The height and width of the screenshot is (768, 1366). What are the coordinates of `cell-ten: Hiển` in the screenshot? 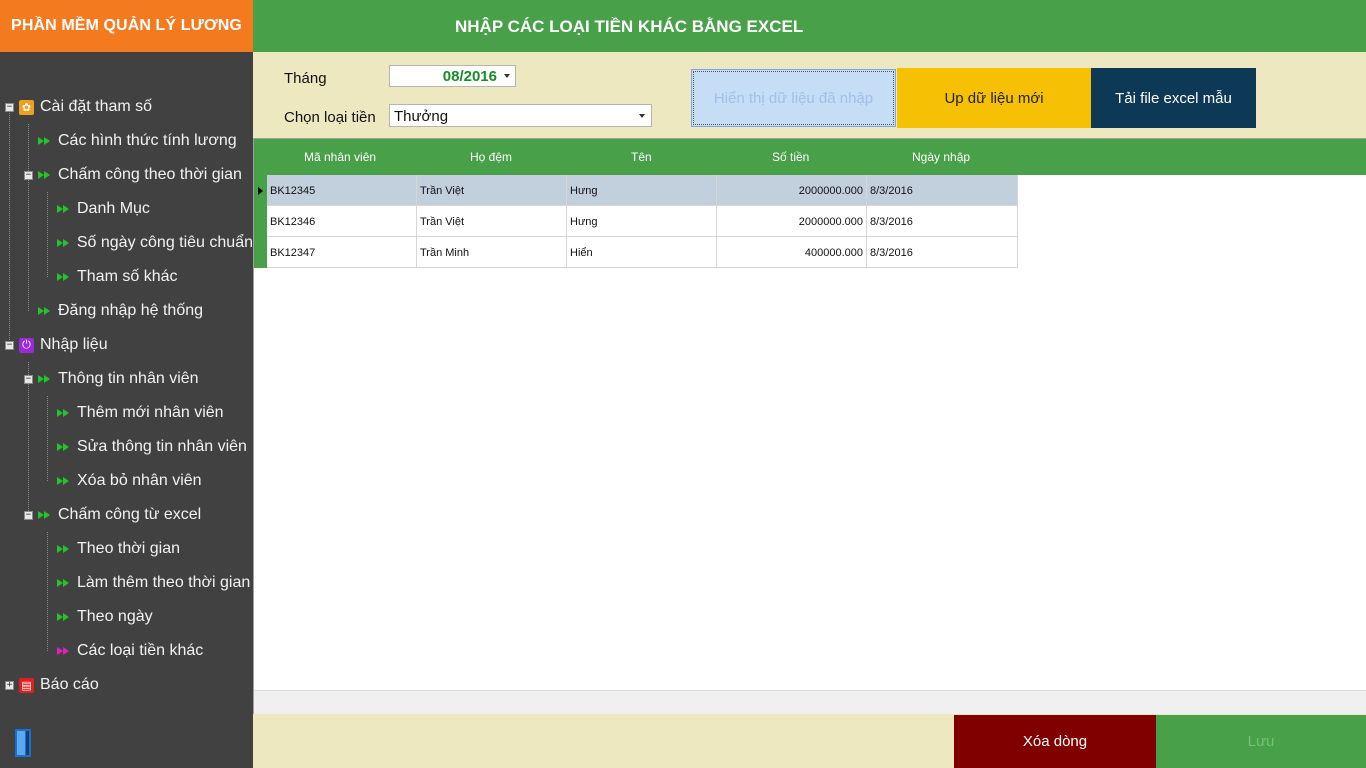 It's located at (642, 252).